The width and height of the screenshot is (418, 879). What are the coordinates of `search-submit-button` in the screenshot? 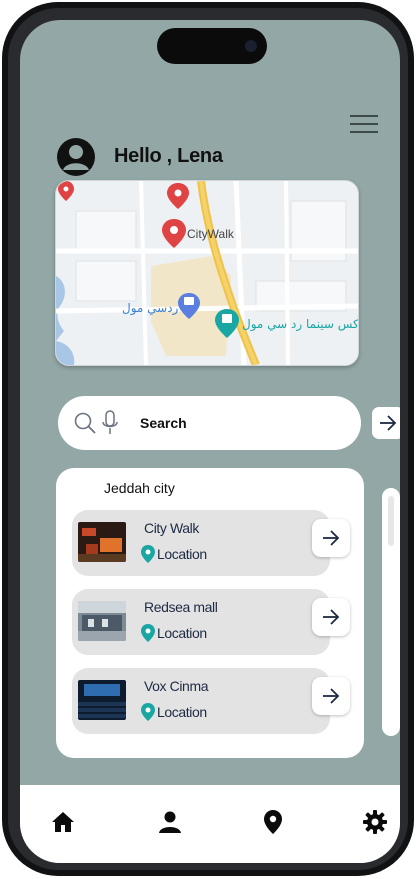 It's located at (386, 423).